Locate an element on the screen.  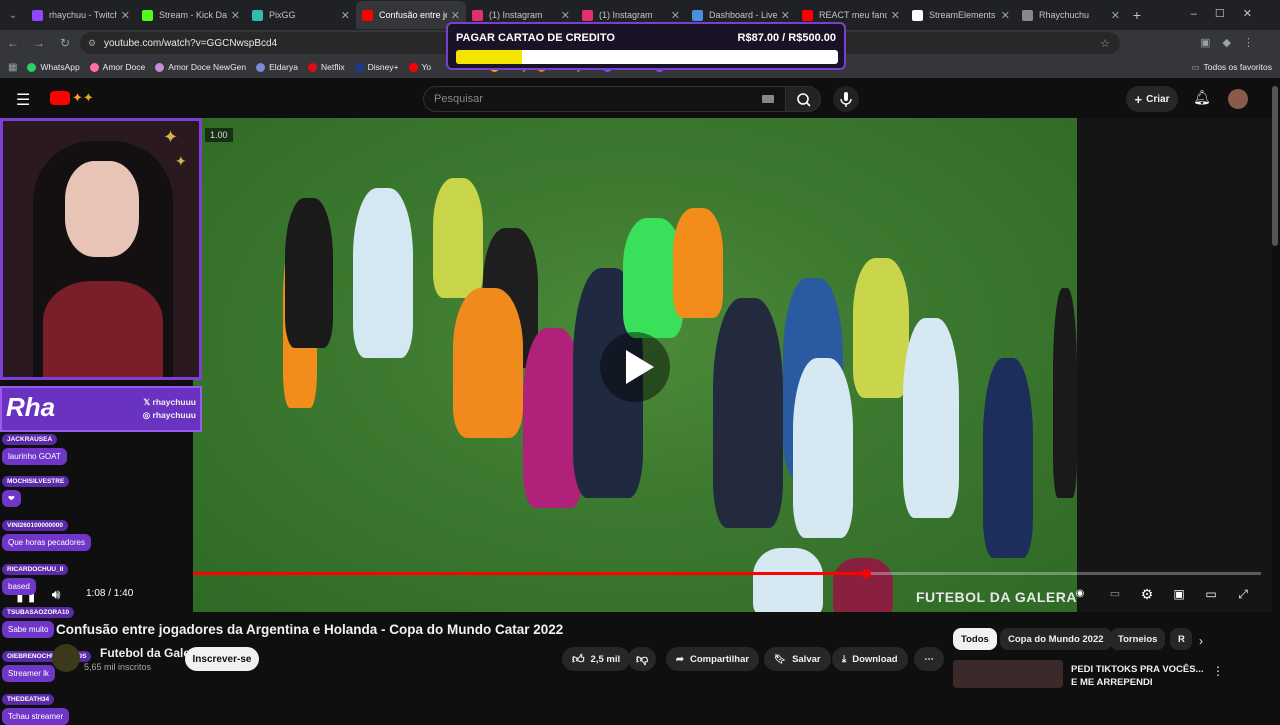
window-controls: –☐✕ is located at coordinates (1230, 13).